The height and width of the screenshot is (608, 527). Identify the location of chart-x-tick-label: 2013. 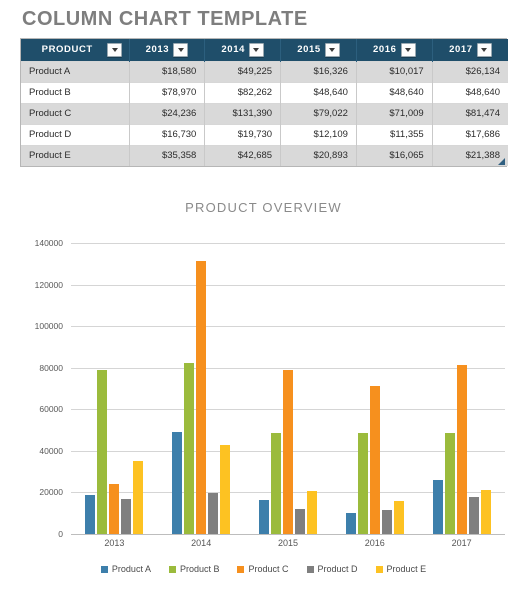
(114, 543).